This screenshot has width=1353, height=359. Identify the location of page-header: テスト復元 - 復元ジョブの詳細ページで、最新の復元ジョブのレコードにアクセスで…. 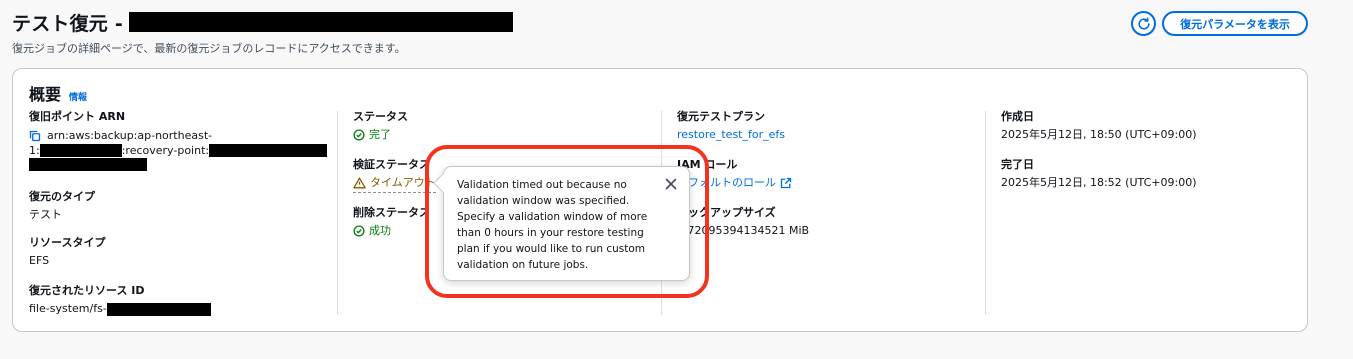
(677, 35).